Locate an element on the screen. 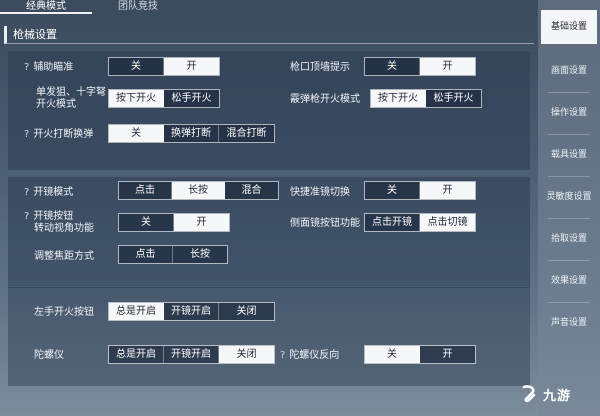 The height and width of the screenshot is (416, 600). fire-interrupt-label: ? 开火打断换弹 is located at coordinates (59, 134).